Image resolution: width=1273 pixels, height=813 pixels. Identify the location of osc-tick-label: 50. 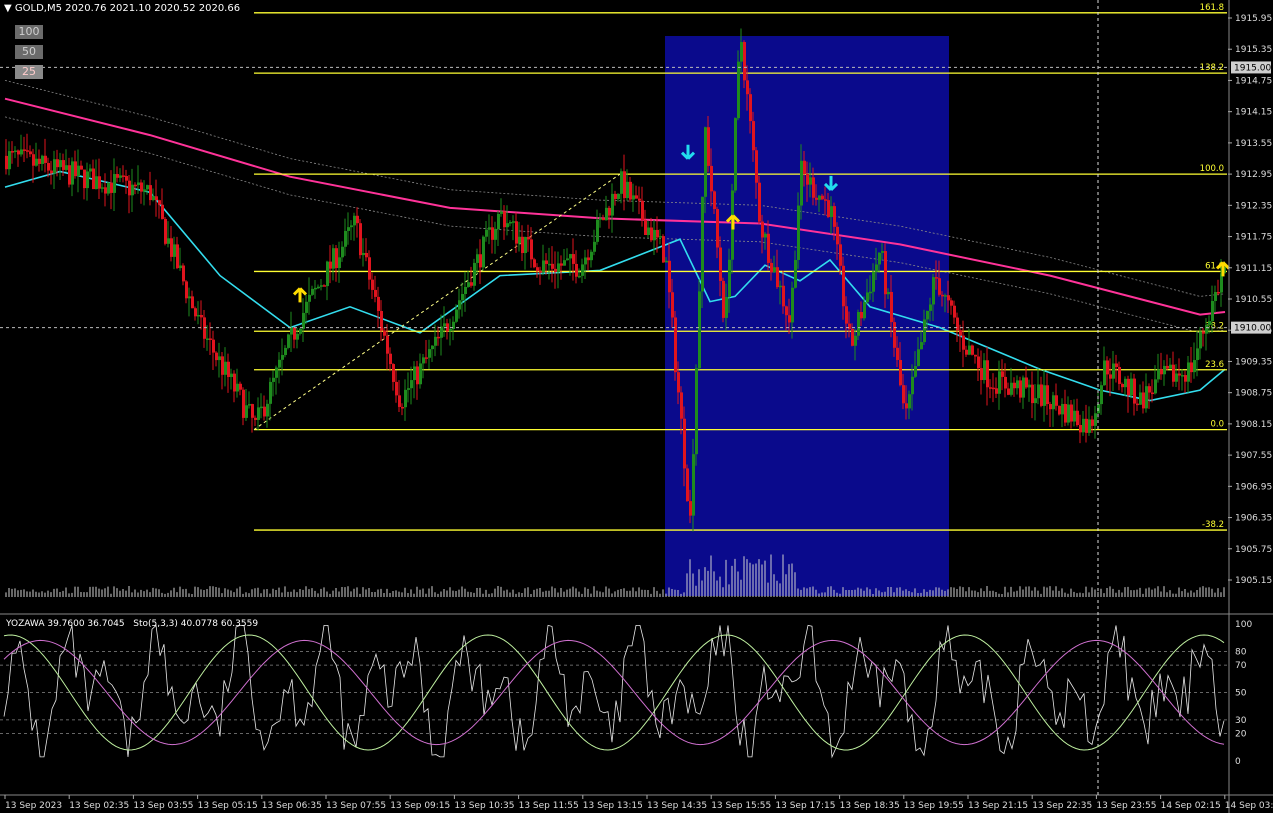
(1241, 694).